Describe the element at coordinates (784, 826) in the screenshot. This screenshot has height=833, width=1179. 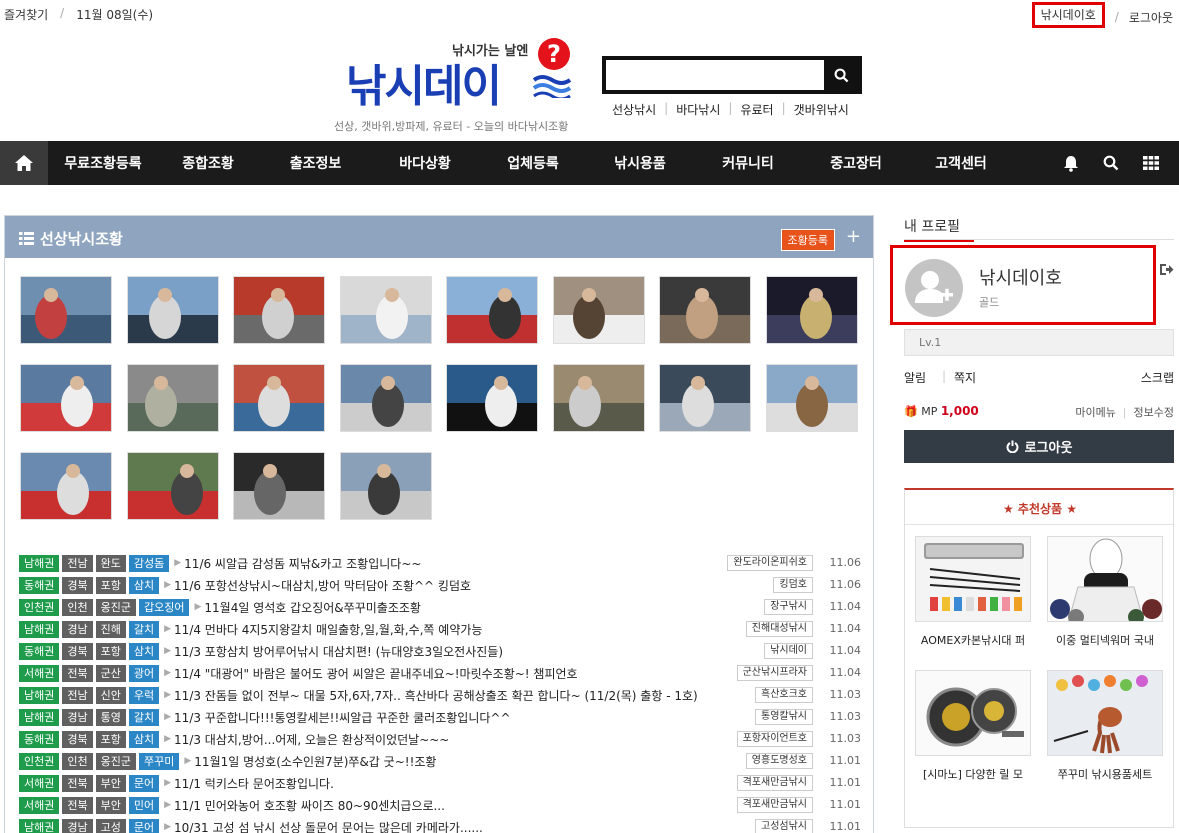
I see `report-author: 고성섬낚시` at that location.